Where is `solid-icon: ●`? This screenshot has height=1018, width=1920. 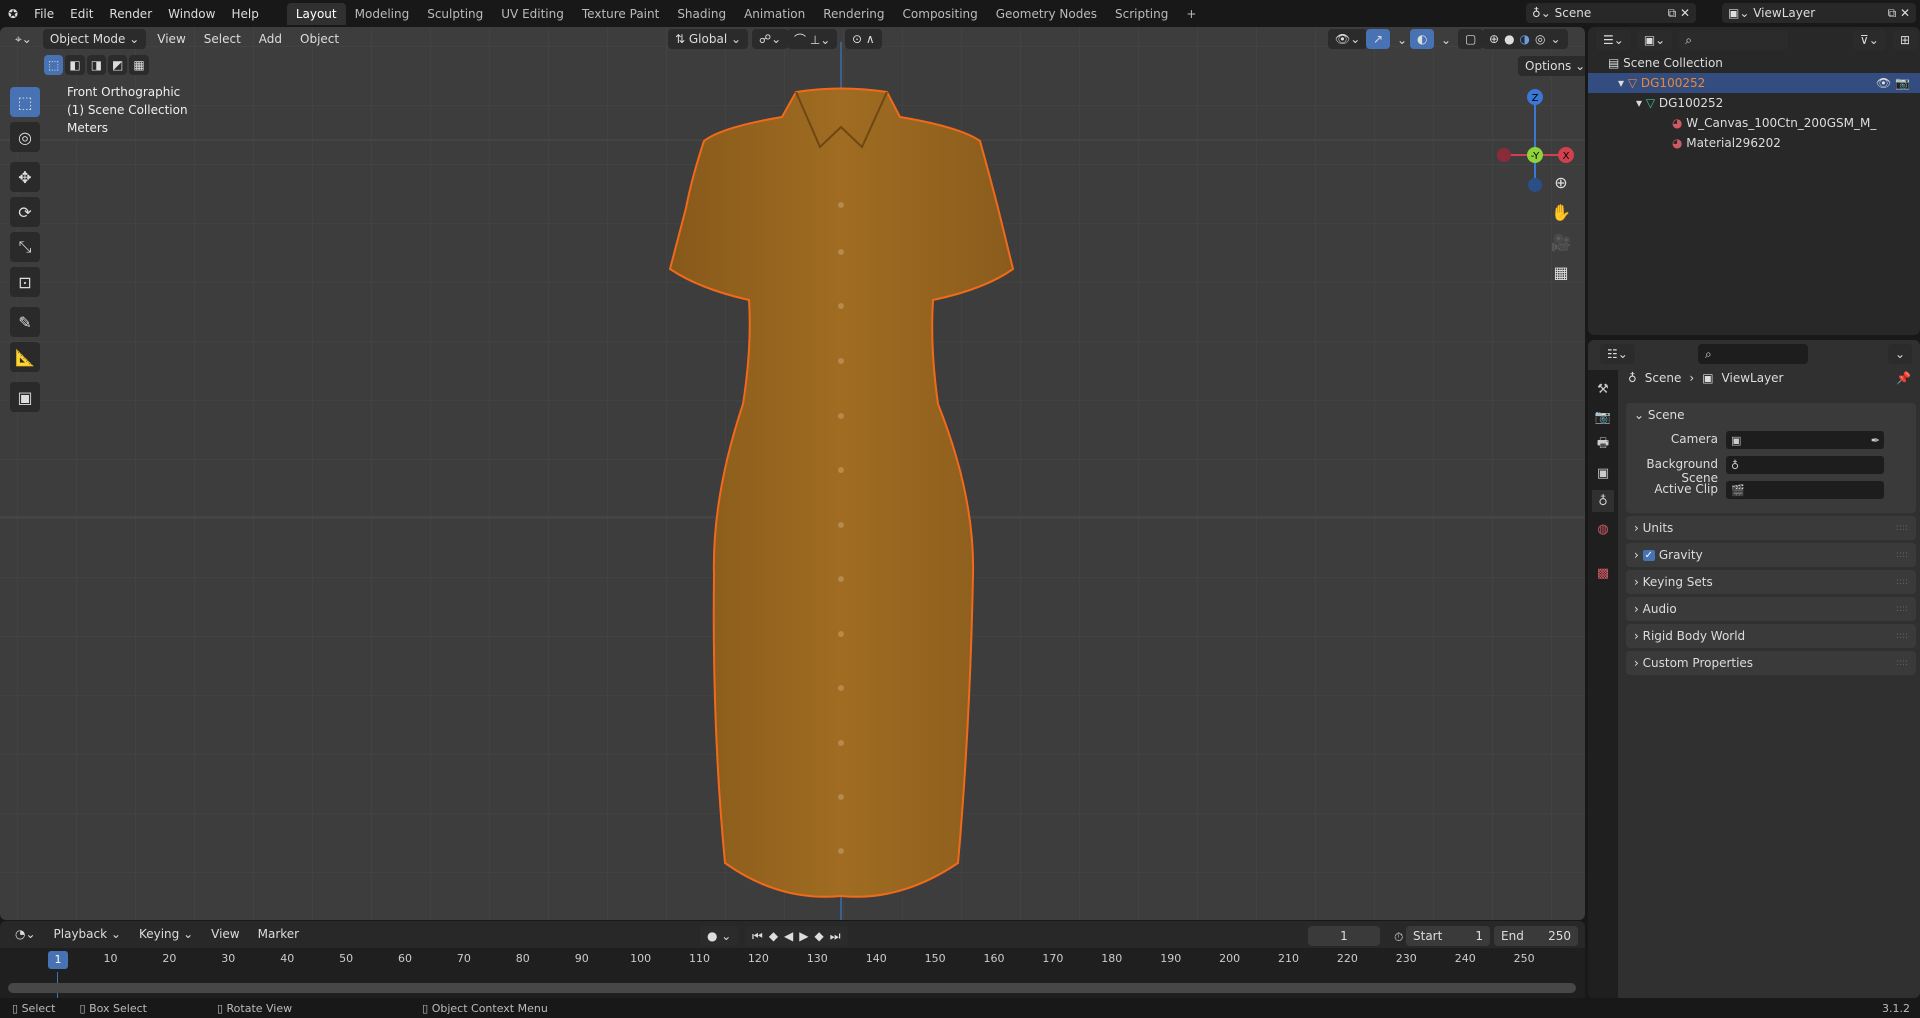
solid-icon: ● is located at coordinates (1509, 39).